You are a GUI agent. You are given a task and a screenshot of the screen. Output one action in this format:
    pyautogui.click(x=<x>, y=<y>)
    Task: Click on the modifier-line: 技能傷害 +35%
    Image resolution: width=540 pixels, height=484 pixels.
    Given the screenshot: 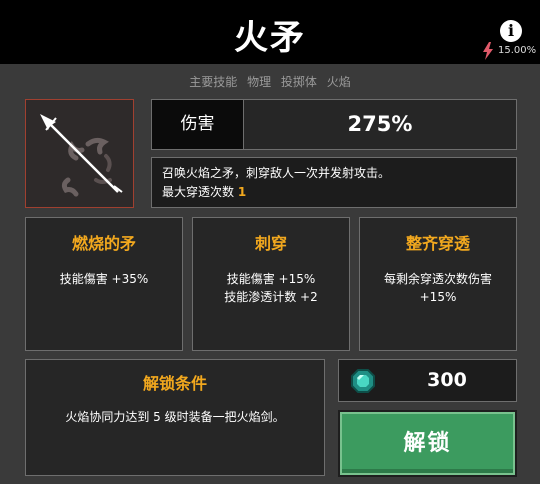 What is the action you would take?
    pyautogui.click(x=104, y=279)
    